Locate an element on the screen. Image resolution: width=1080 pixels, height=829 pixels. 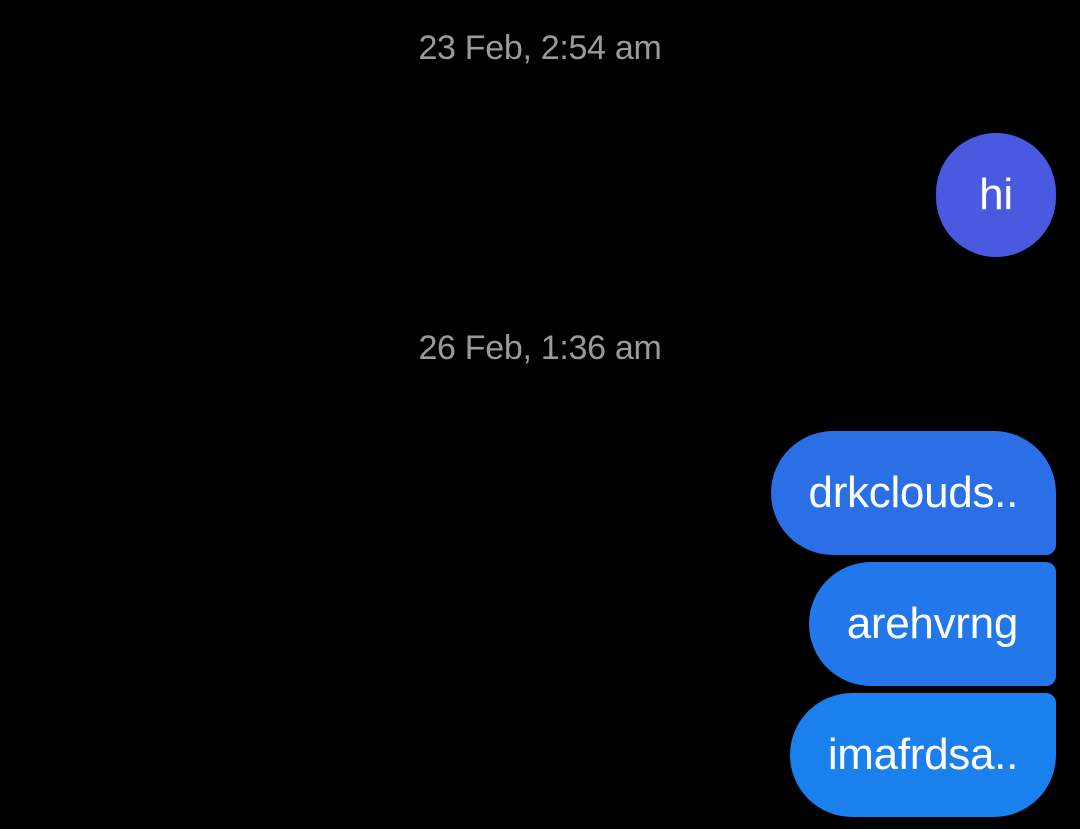
sent-message-bubble: arehvrng is located at coordinates (932, 624).